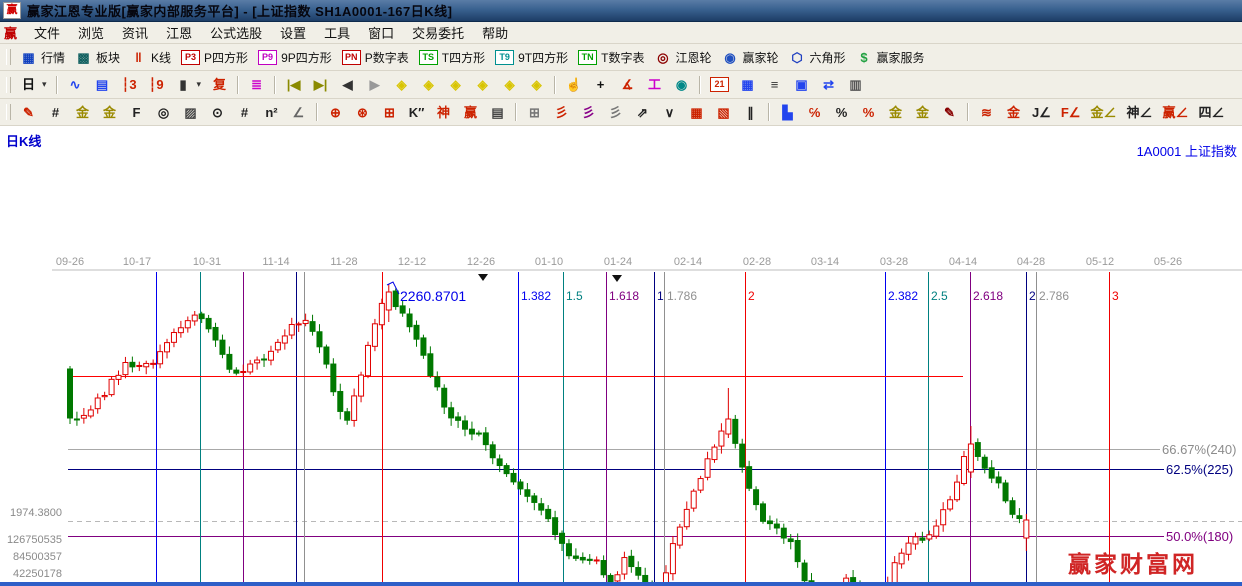 The width and height of the screenshot is (1242, 586). Describe the element at coordinates (1176, 112) in the screenshot. I see `win-angle-tool: 赢∠` at that location.